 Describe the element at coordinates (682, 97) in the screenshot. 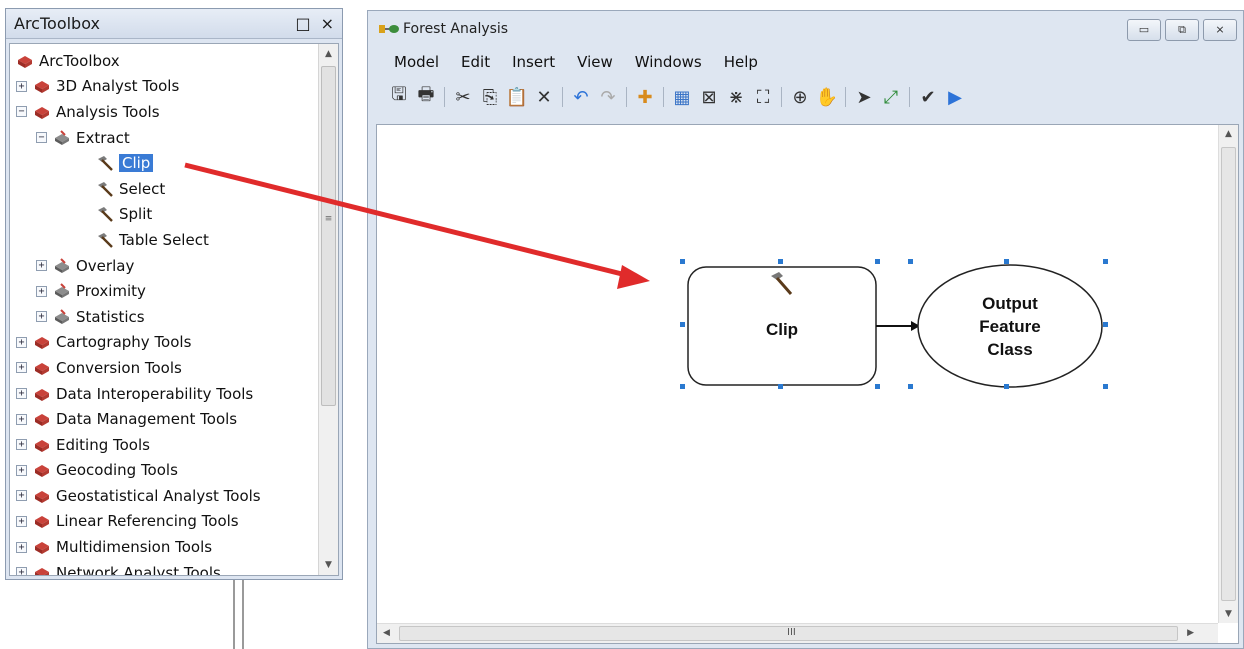

I see `auto-layout-icon: ▦` at that location.